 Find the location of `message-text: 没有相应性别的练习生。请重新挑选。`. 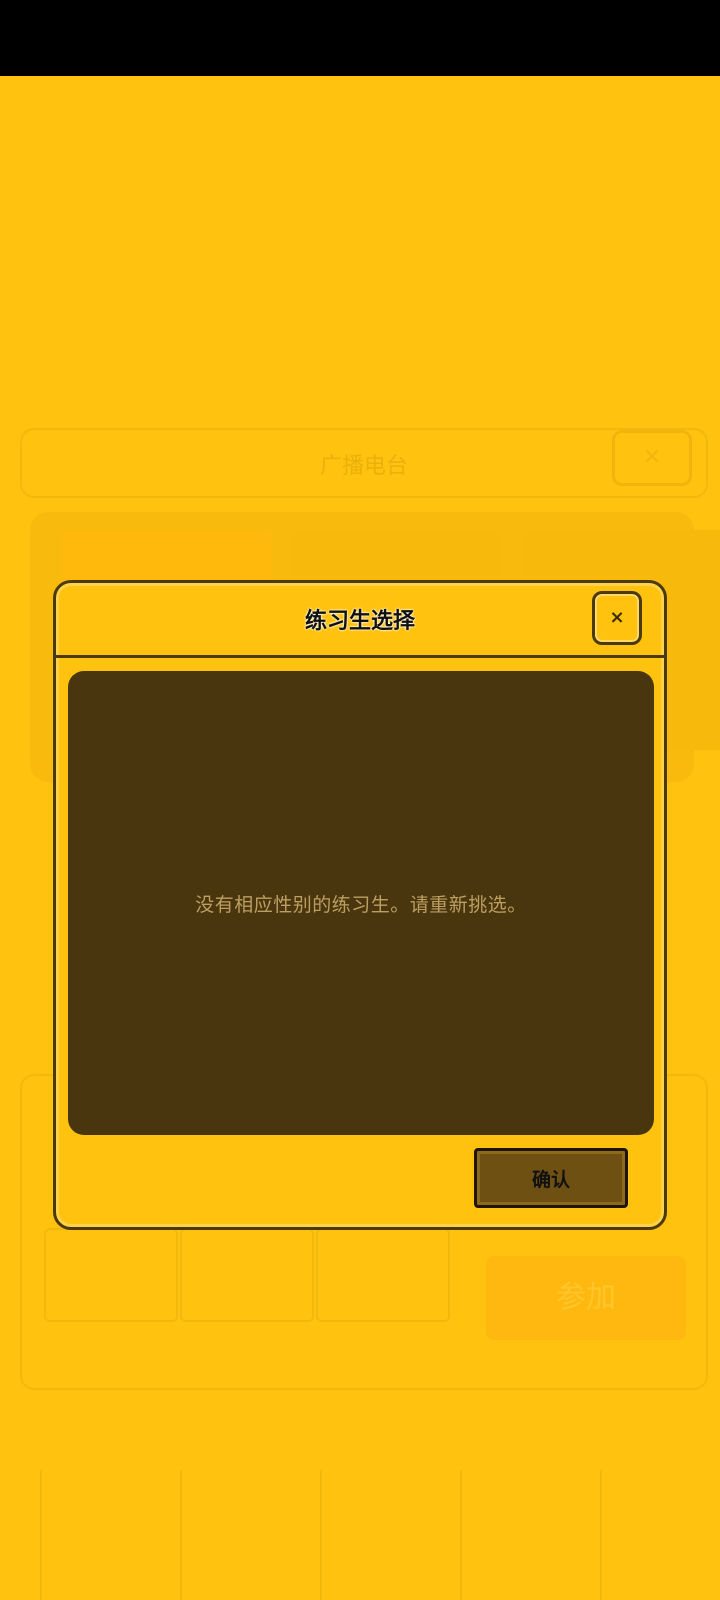

message-text: 没有相应性别的练习生。请重新挑选。 is located at coordinates (361, 904).